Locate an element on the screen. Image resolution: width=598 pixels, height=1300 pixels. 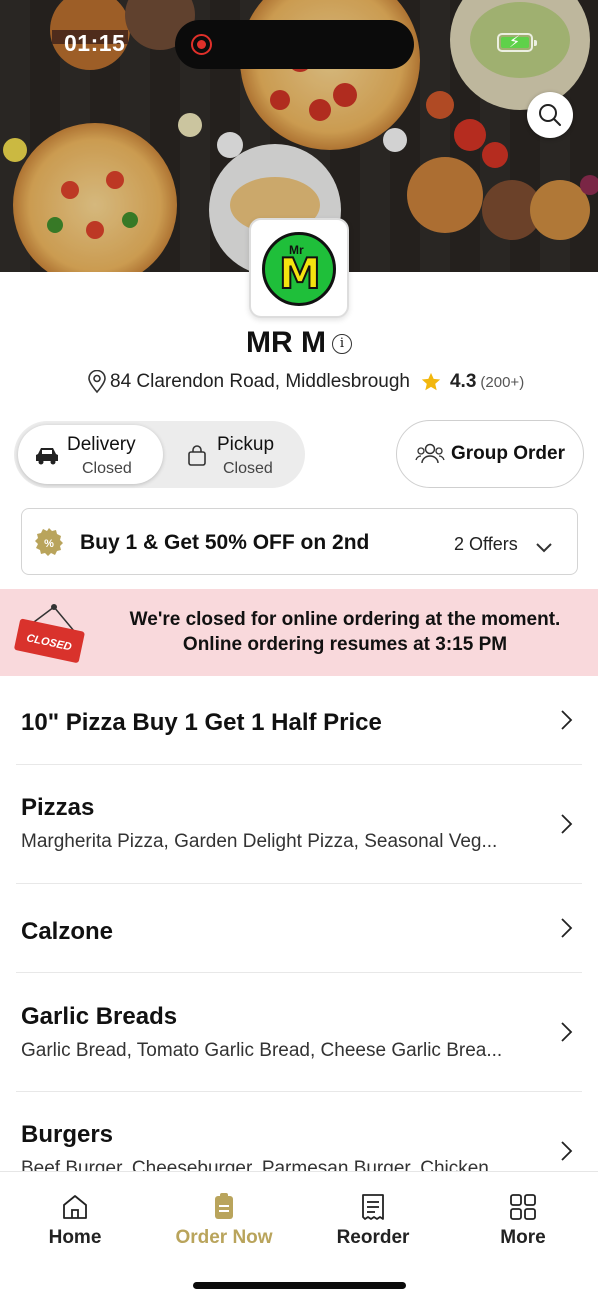
restaurant-name: MR M is located at coordinates (286, 342).